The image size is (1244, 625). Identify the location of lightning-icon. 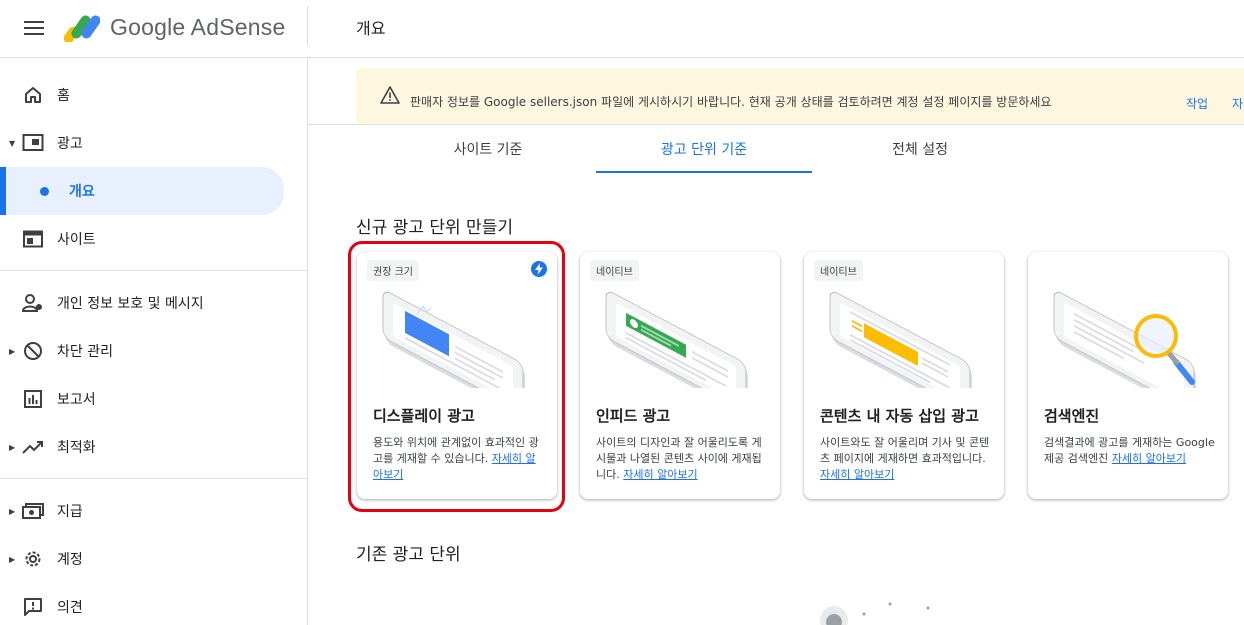
(539, 269).